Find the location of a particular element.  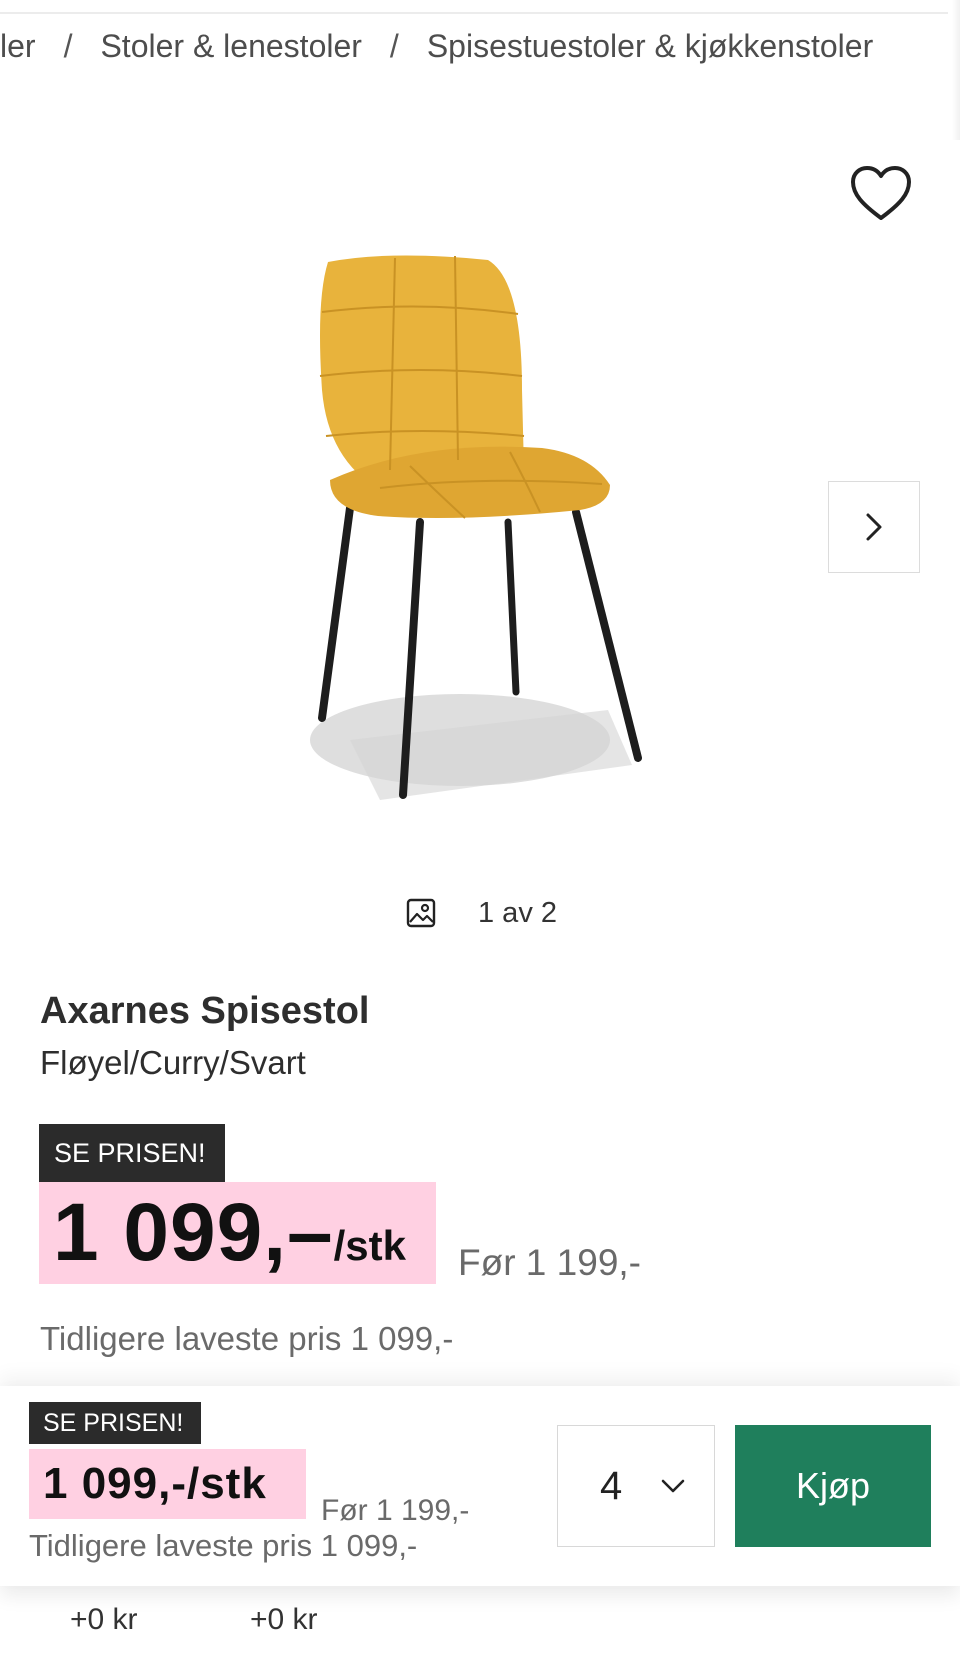

price-unit: /stk is located at coordinates (369, 1245).